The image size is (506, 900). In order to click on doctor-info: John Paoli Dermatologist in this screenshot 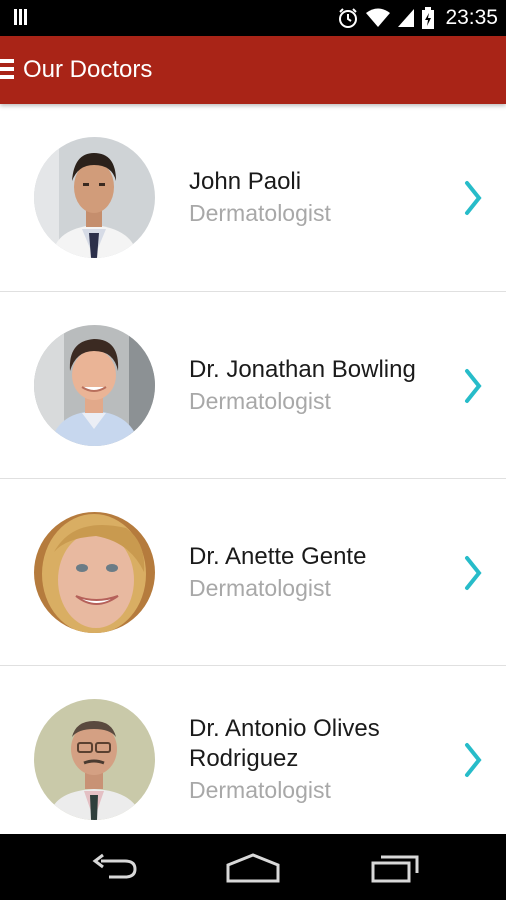, I will do `click(319, 198)`.